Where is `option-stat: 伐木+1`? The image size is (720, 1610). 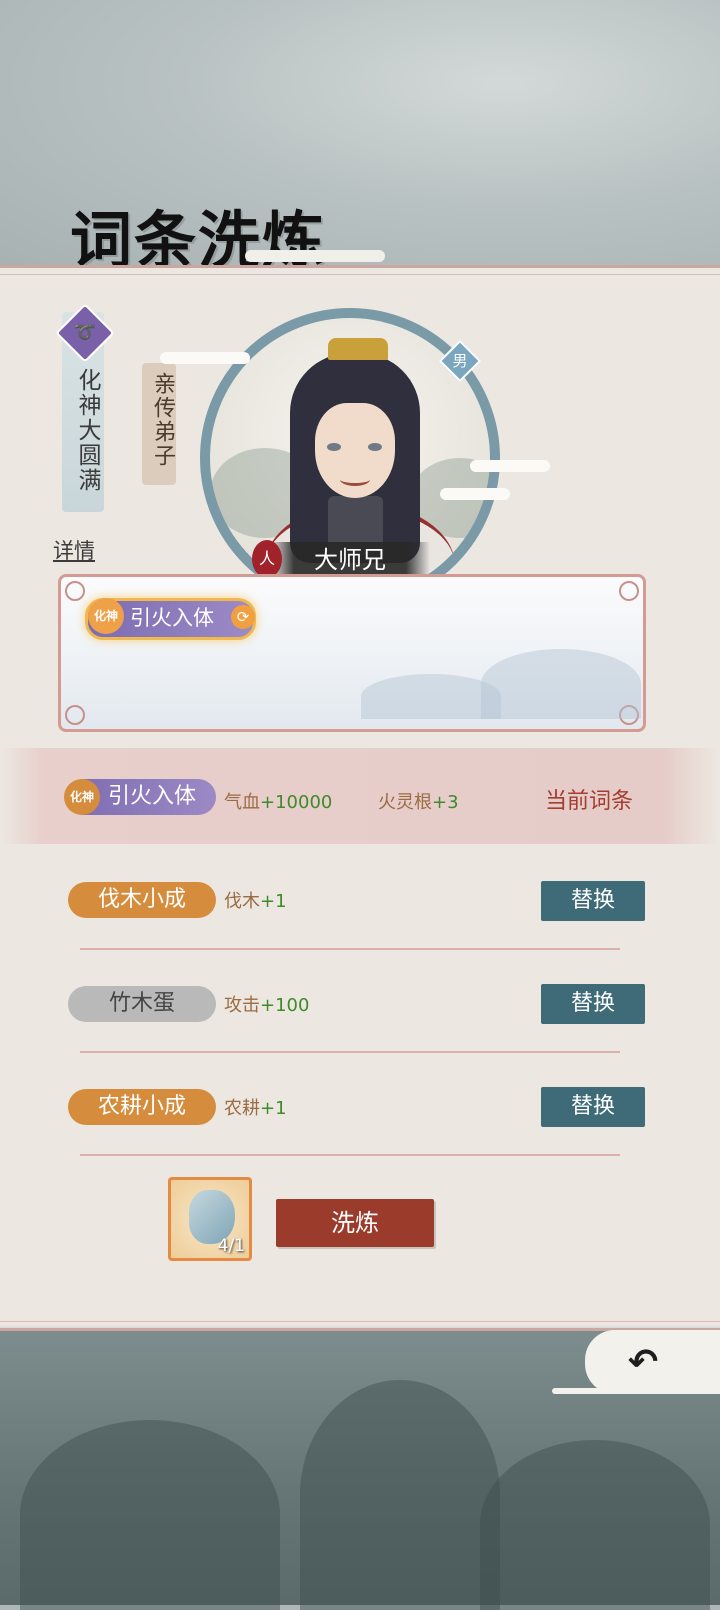
option-stat: 伐木+1 is located at coordinates (255, 900).